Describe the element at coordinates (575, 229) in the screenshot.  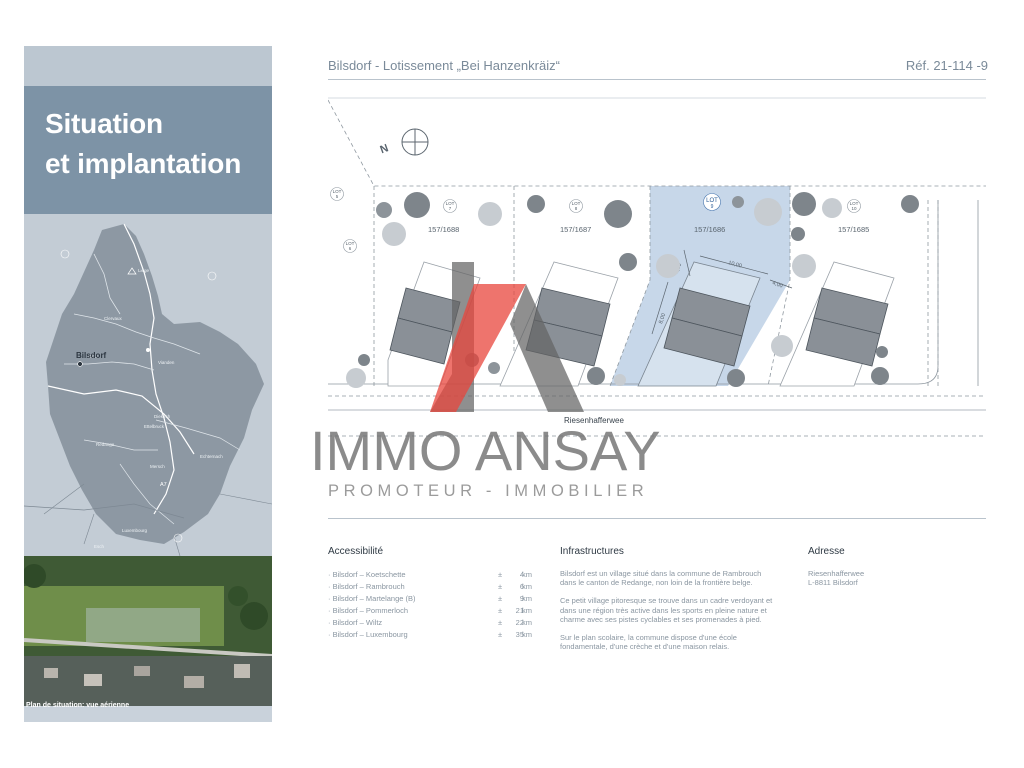
I see `parcel-1687: 157/1687` at that location.